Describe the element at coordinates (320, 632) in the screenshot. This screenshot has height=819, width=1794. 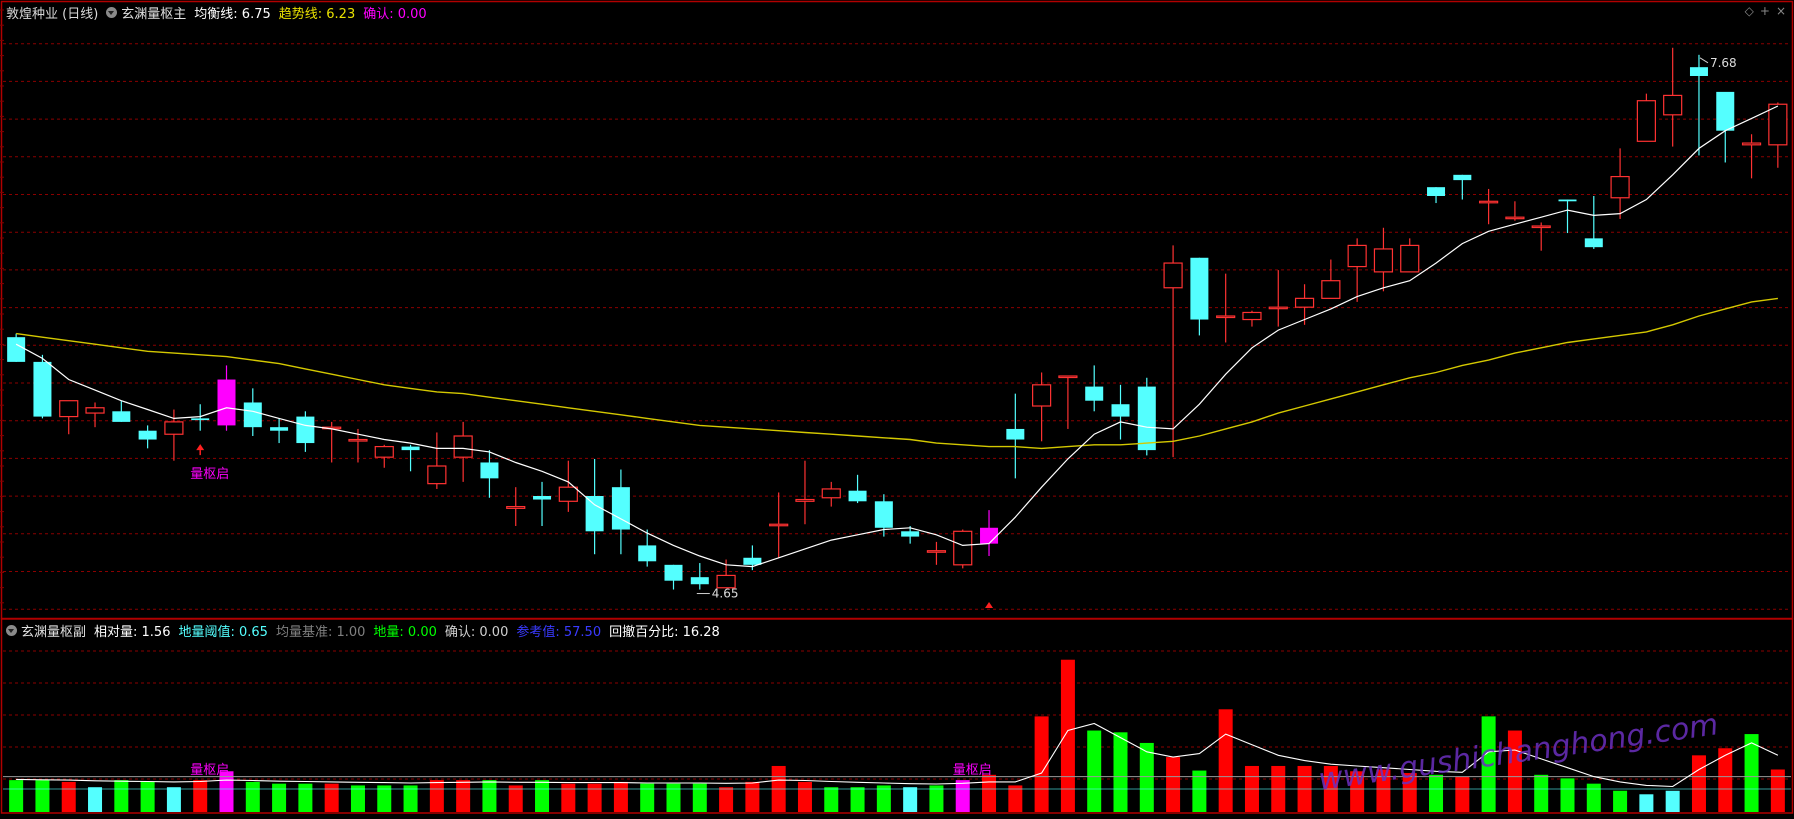
I see `avg-base-value: 均量基准: 1.00` at that location.